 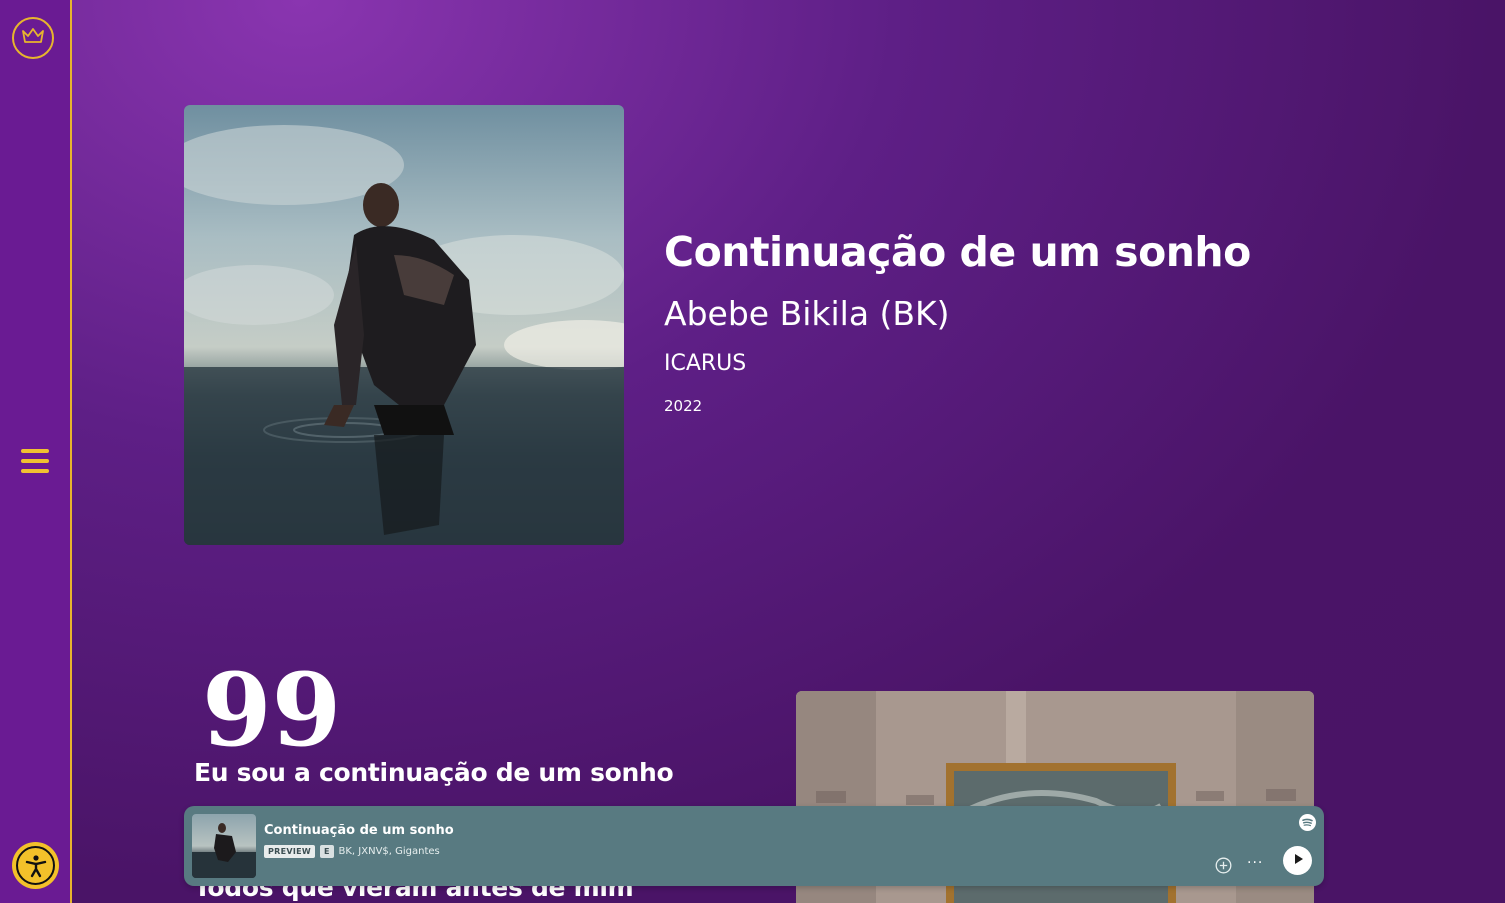 I want to click on accessibility-icon, so click(x=35, y=865).